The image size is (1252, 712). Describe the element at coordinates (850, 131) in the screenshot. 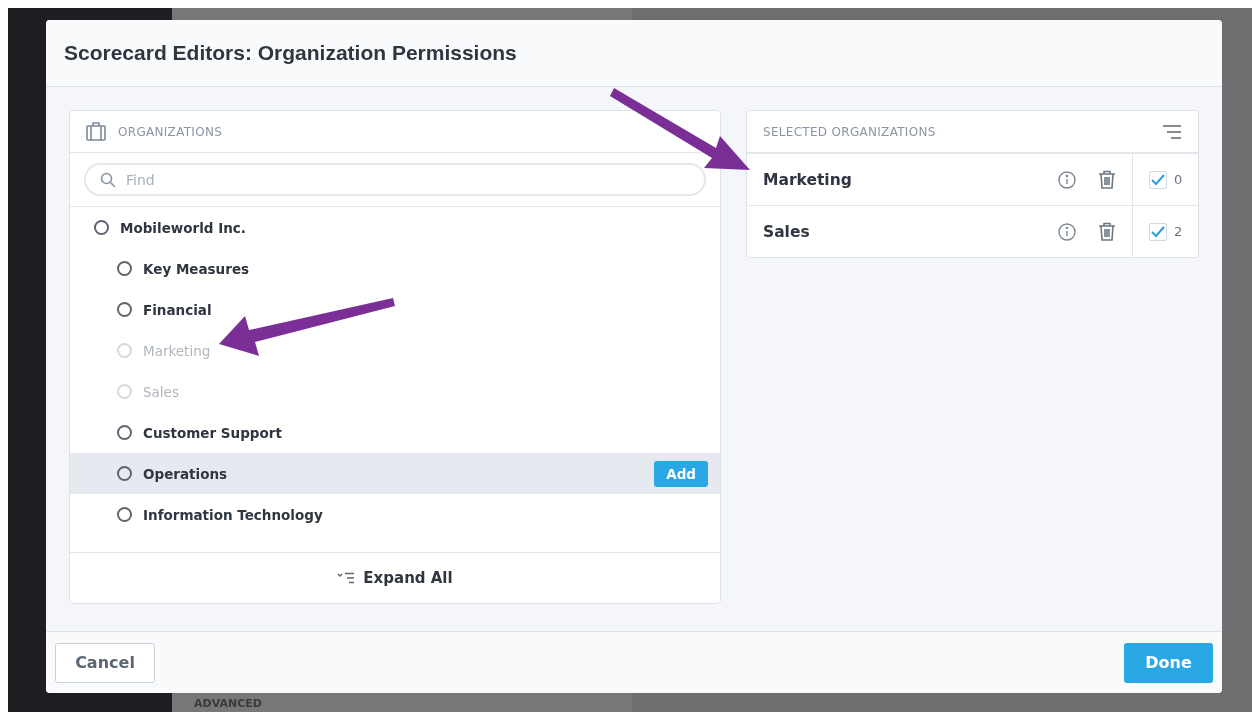

I see `panel-header: SELECTED ORGANIZATIONS` at that location.